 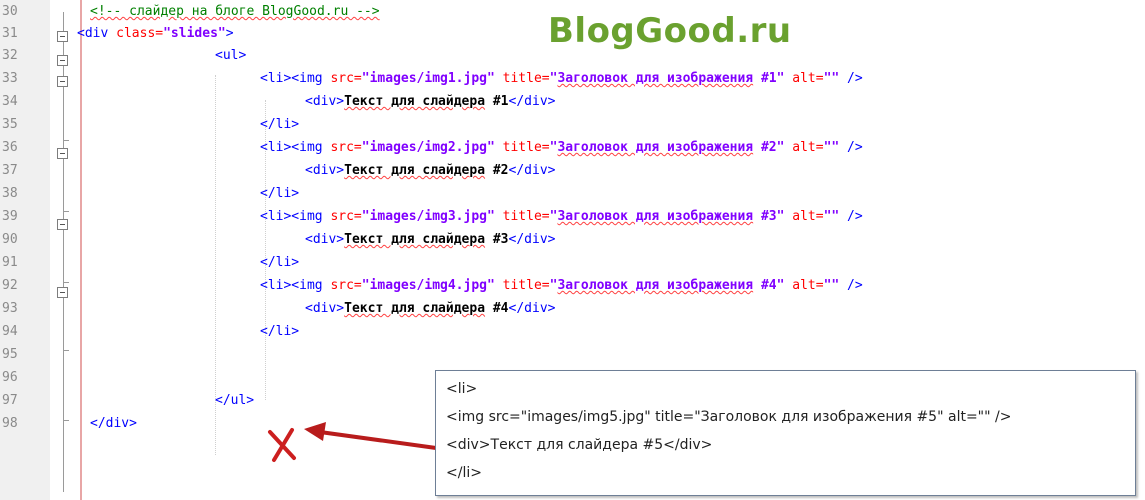 I want to click on value-token: #1", so click(x=769, y=78).